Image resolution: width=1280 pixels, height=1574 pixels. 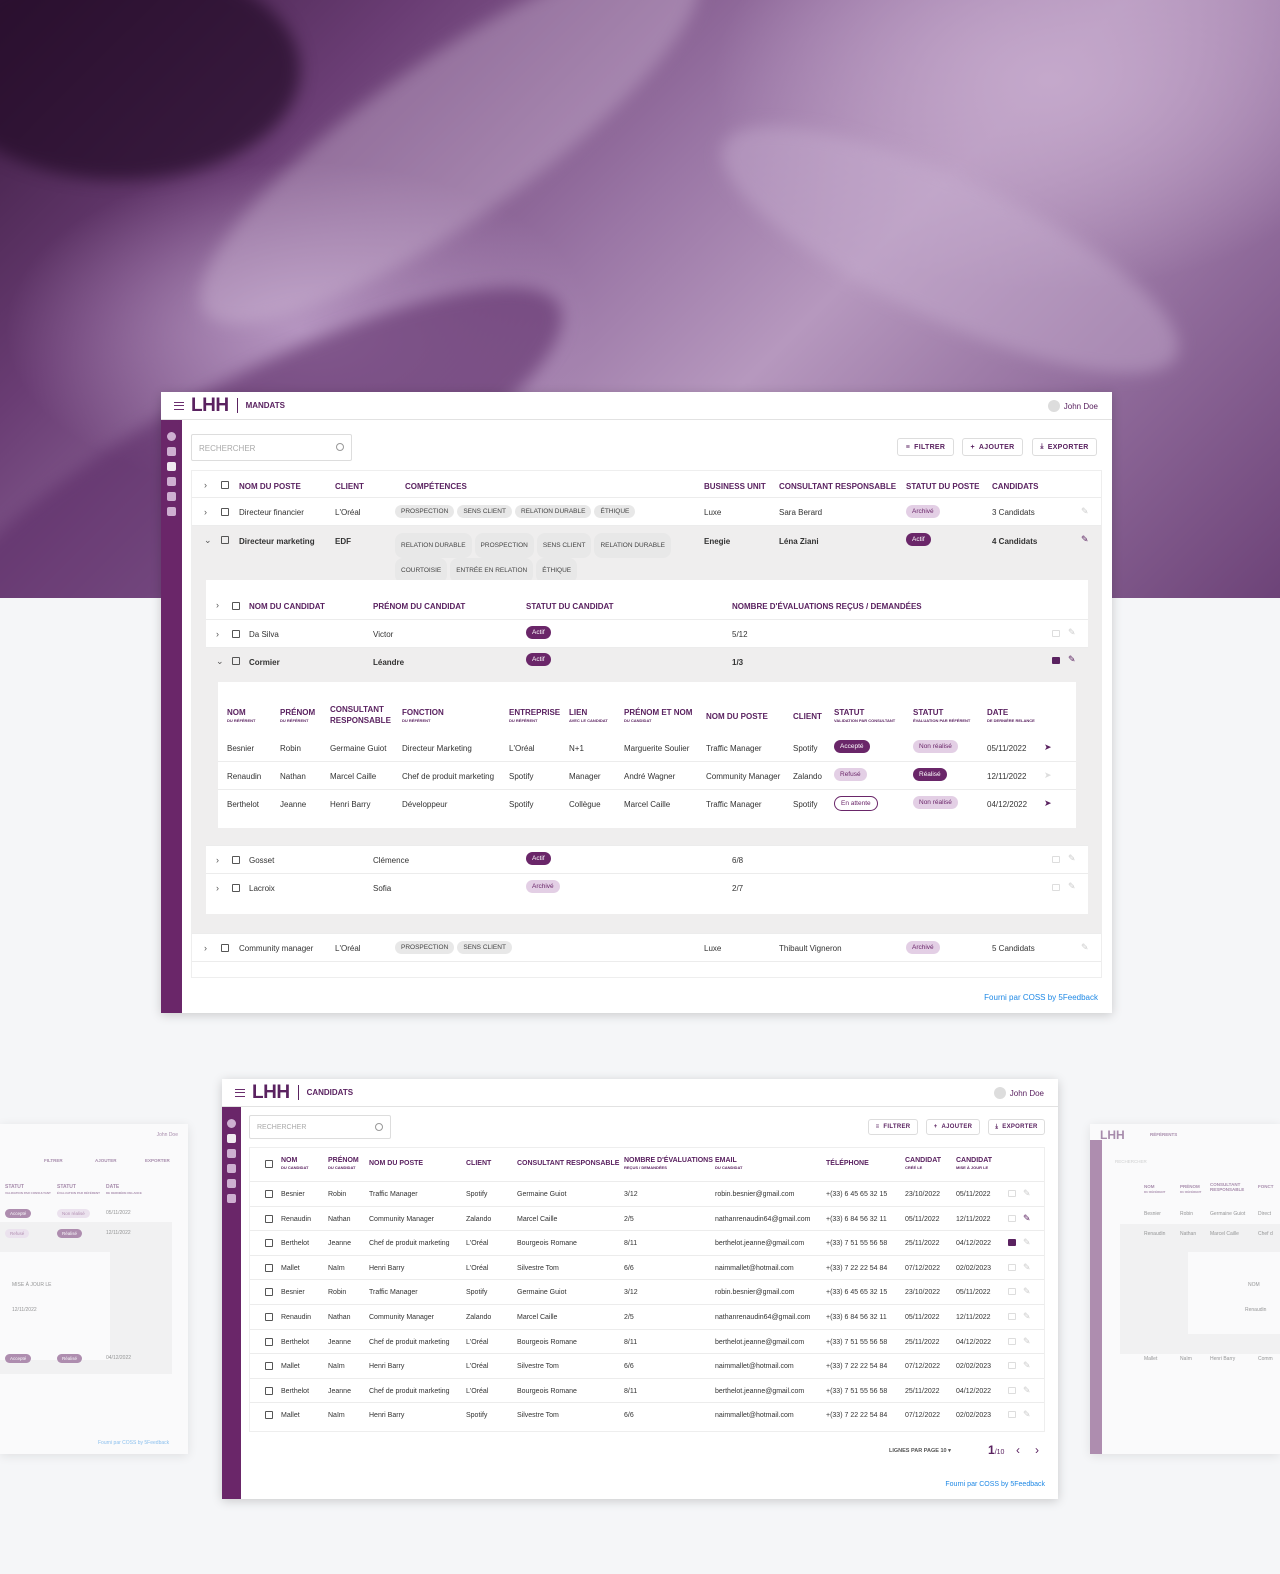 I want to click on header-competences: COMPÉTENCES, so click(x=436, y=486).